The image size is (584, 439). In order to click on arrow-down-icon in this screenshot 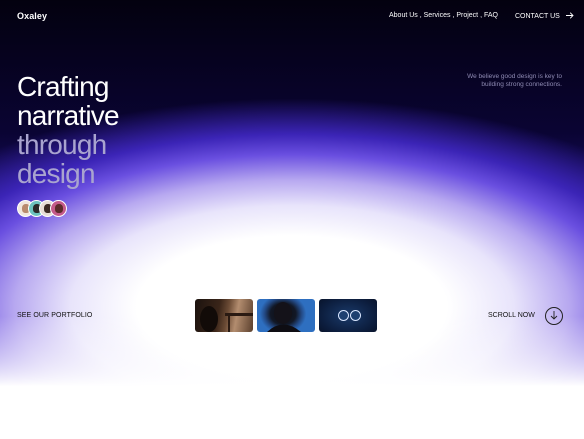, I will do `click(554, 316)`.